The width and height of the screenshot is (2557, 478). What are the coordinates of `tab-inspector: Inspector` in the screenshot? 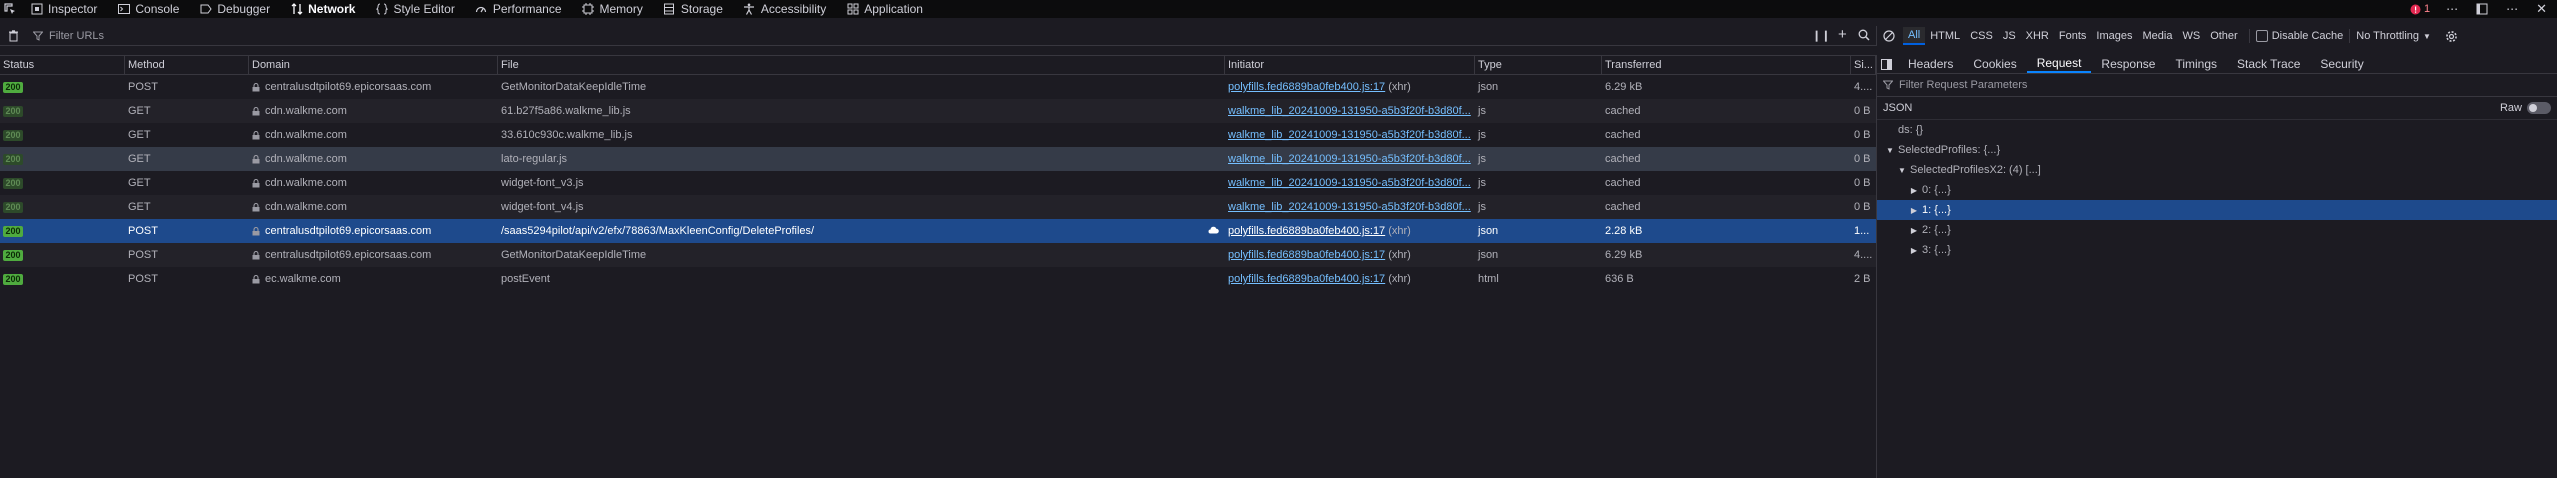 It's located at (63, 9).